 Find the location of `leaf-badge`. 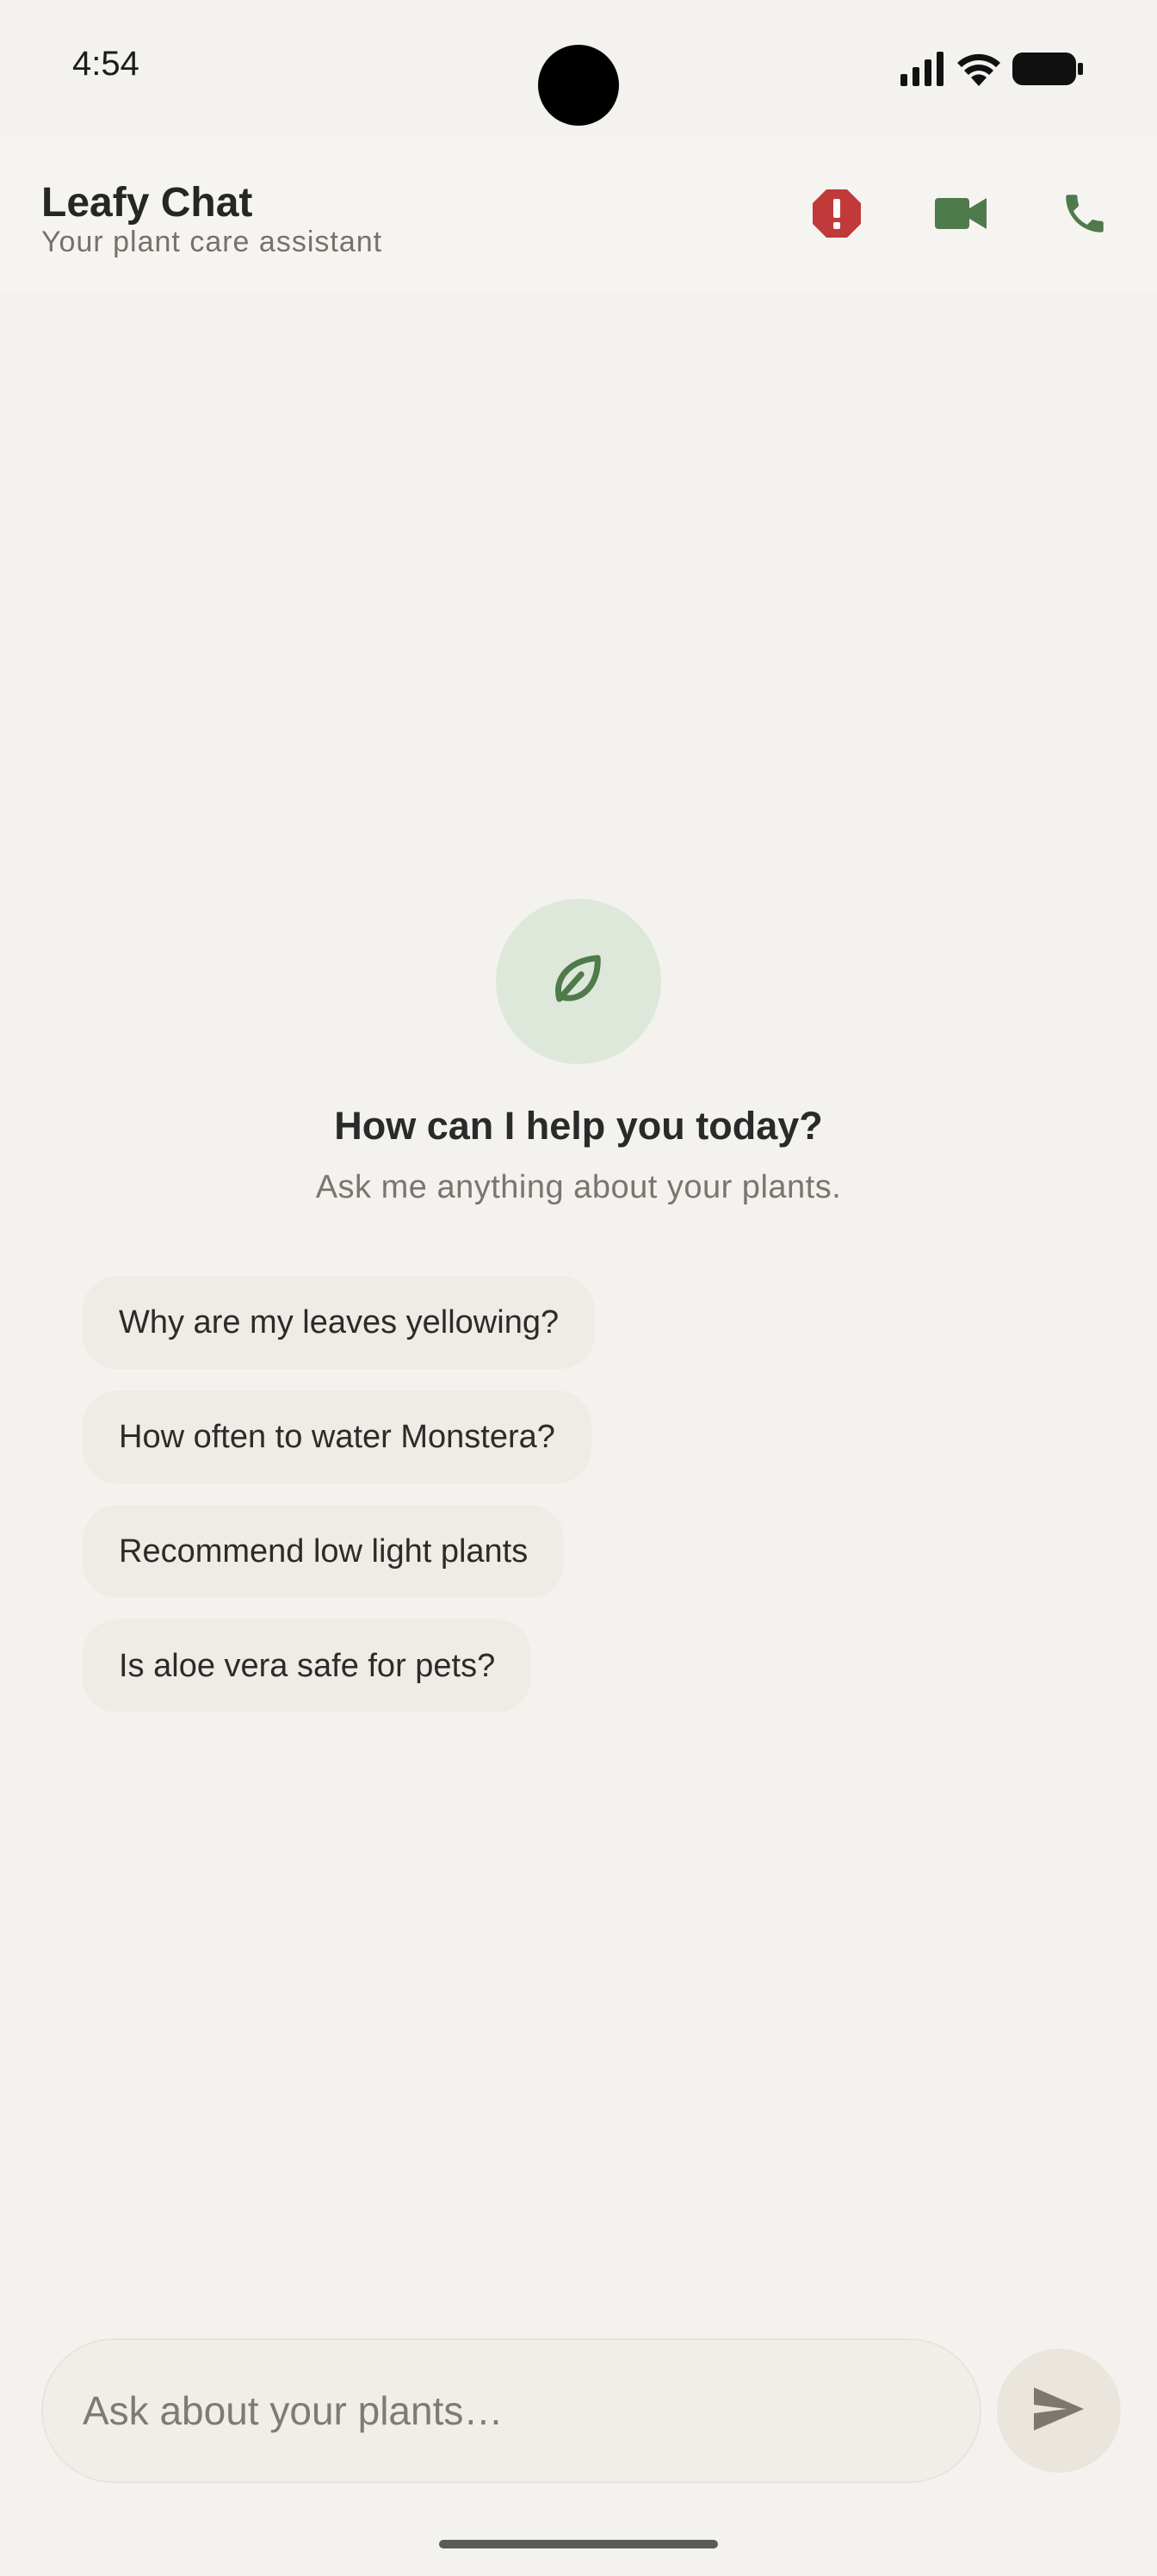

leaf-badge is located at coordinates (579, 982).